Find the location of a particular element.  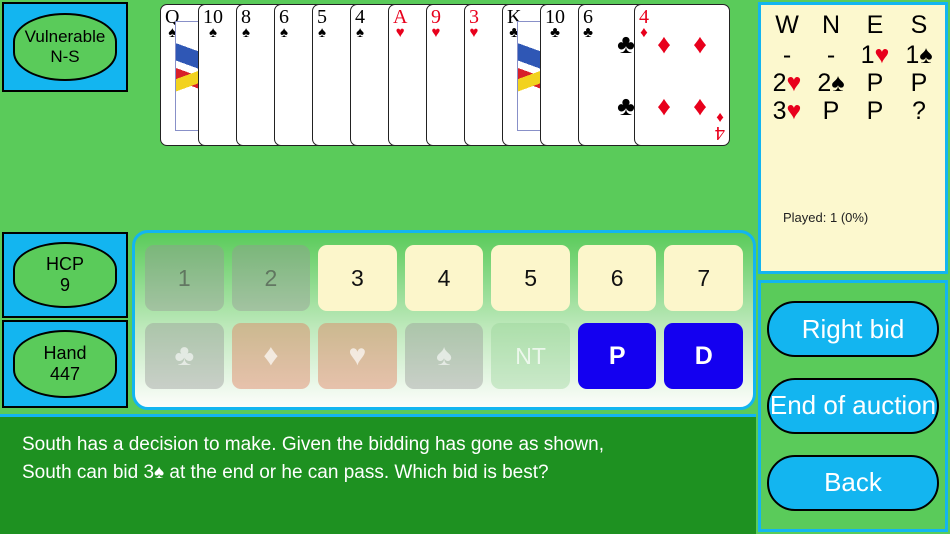

bid-double-button: D is located at coordinates (704, 356).